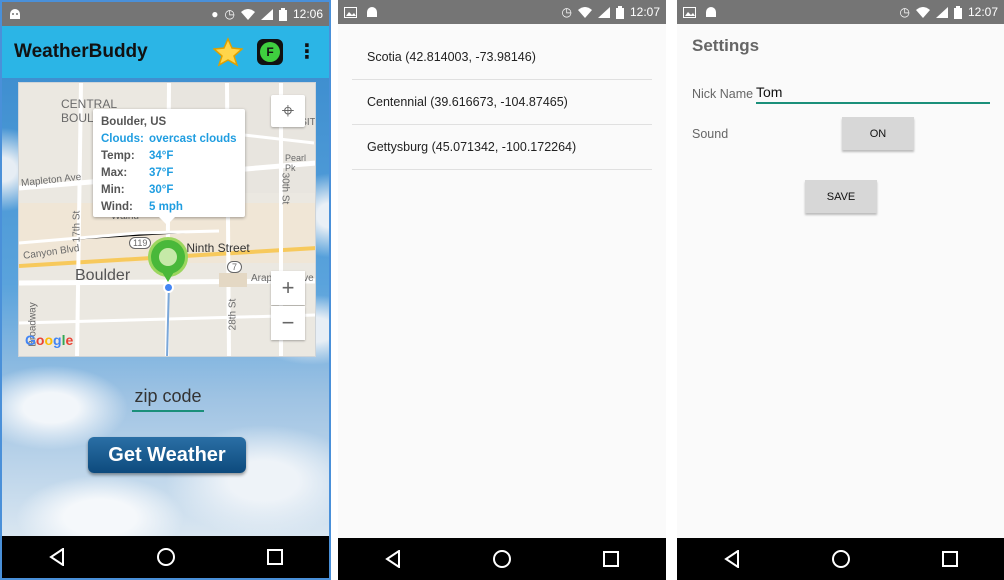  I want to click on plus-icon: +, so click(288, 287).